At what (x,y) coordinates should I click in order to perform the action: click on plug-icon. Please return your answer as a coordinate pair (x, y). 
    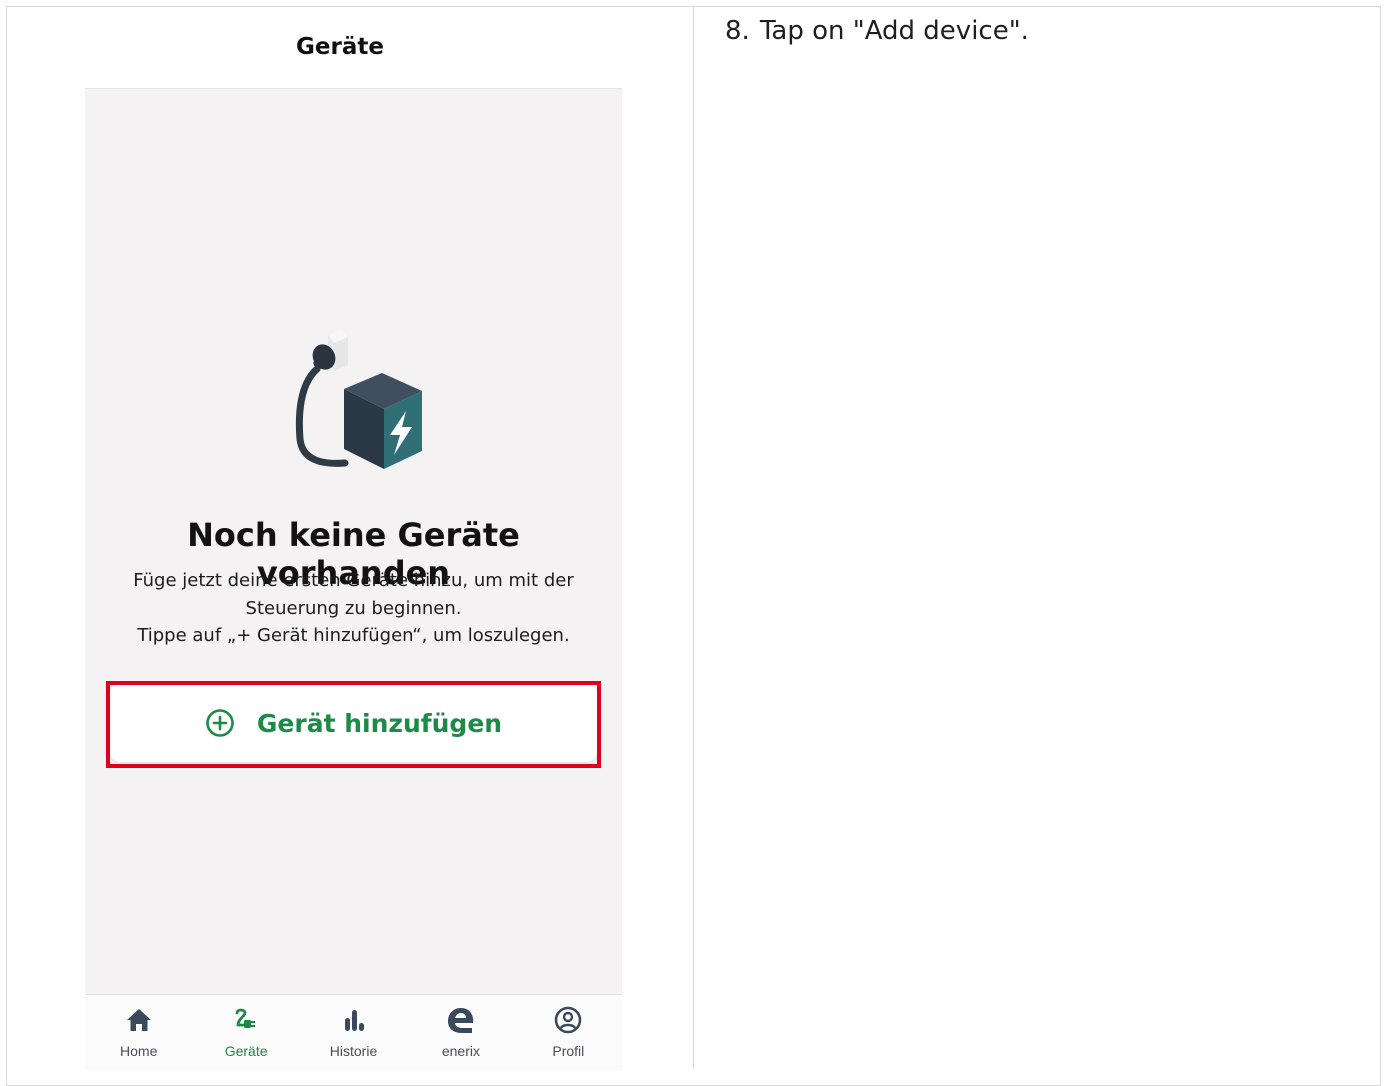
    Looking at the image, I should click on (245, 1018).